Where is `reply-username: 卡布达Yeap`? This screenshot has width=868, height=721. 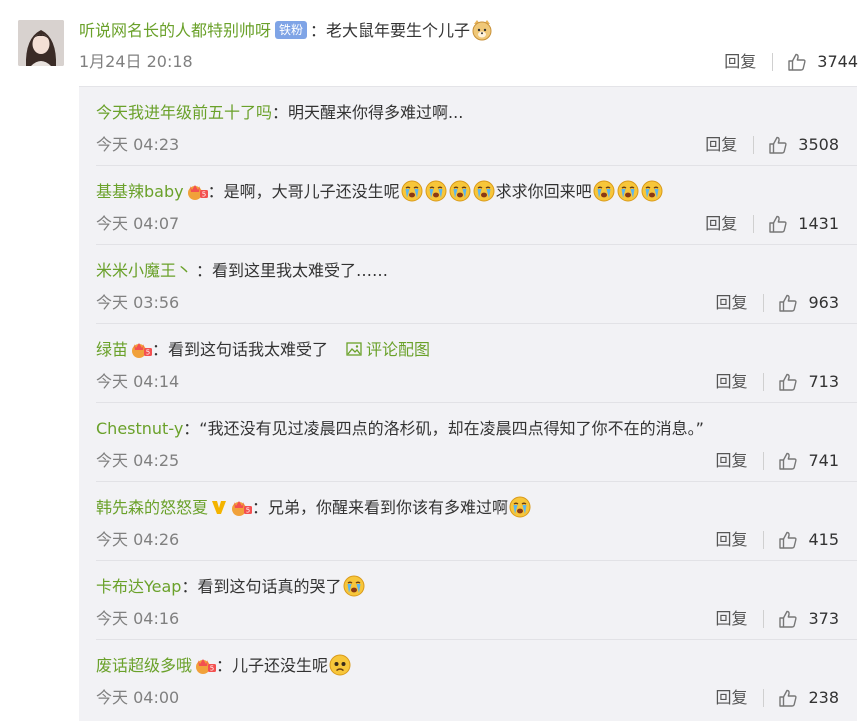
reply-username: 卡布达Yeap is located at coordinates (138, 586).